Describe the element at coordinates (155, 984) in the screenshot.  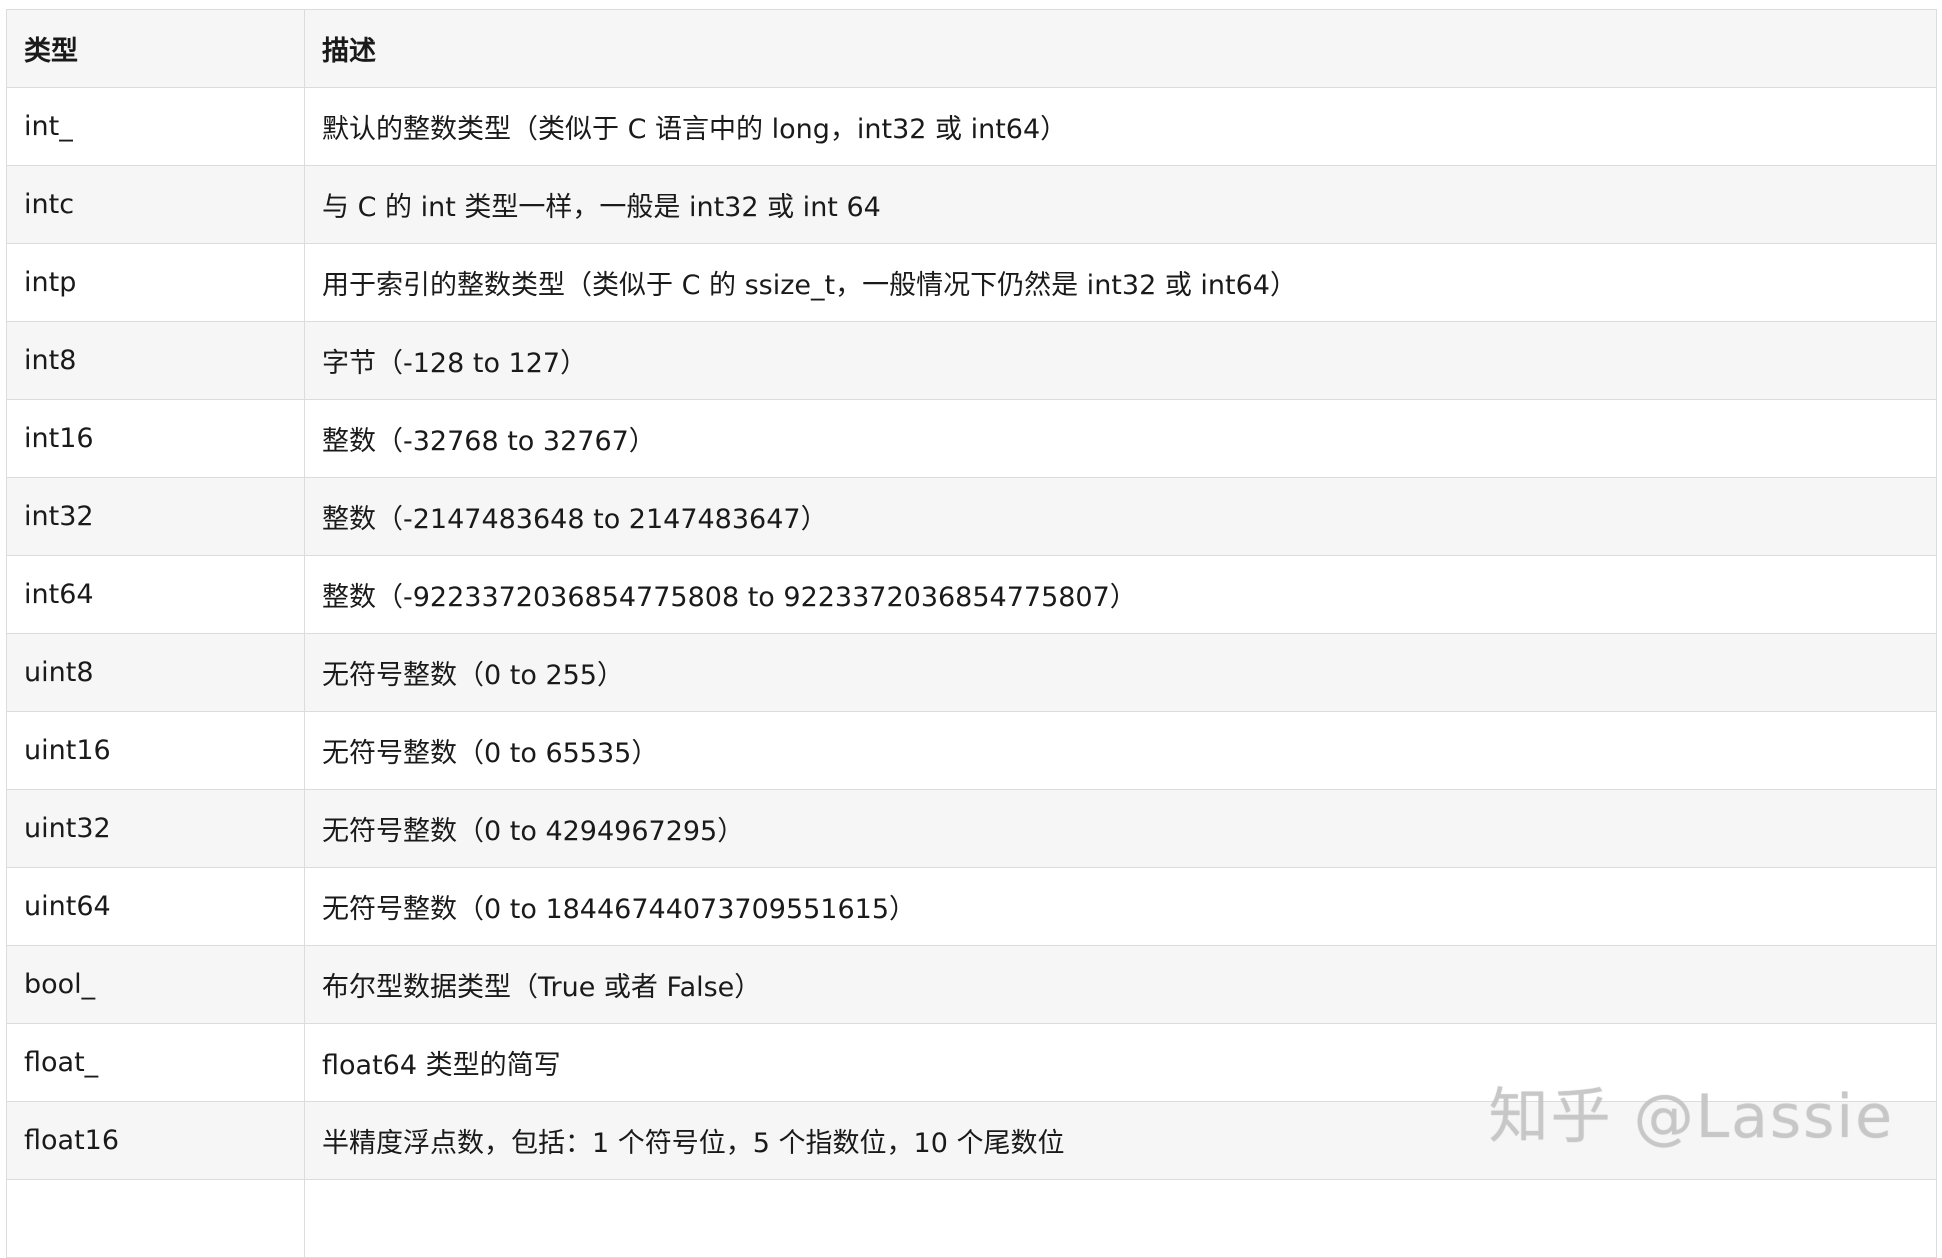
I see `type-cell: bool_` at that location.